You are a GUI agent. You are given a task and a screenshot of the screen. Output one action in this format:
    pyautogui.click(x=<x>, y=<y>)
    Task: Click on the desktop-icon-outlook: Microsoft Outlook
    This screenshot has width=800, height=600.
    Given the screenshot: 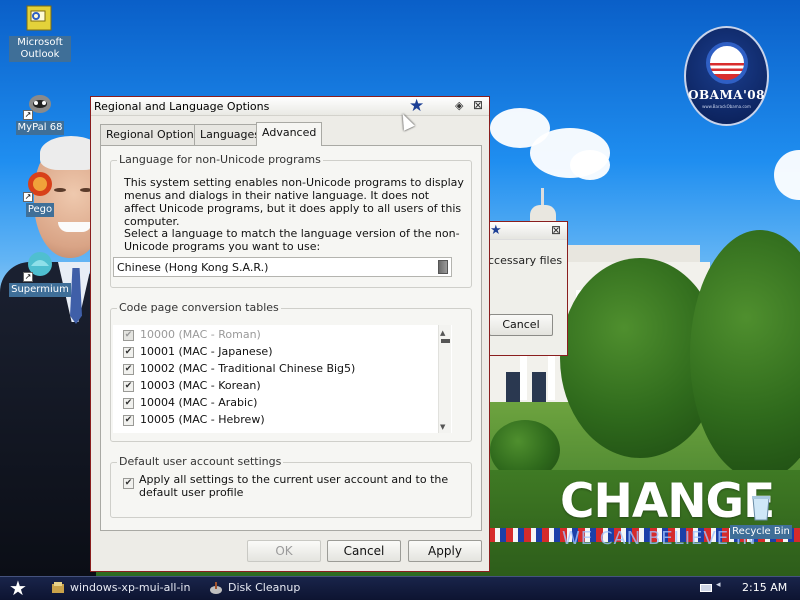 What is the action you would take?
    pyautogui.click(x=40, y=33)
    